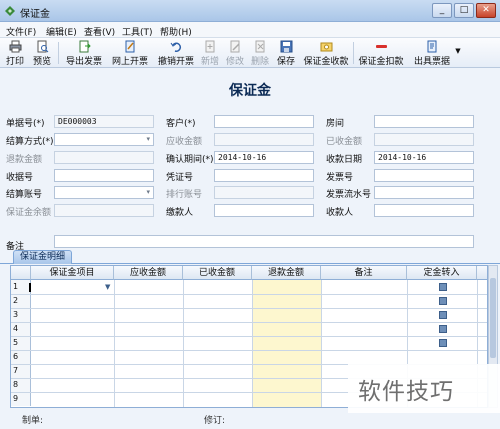 This screenshot has width=500, height=429. I want to click on add-icon, so click(209, 46).